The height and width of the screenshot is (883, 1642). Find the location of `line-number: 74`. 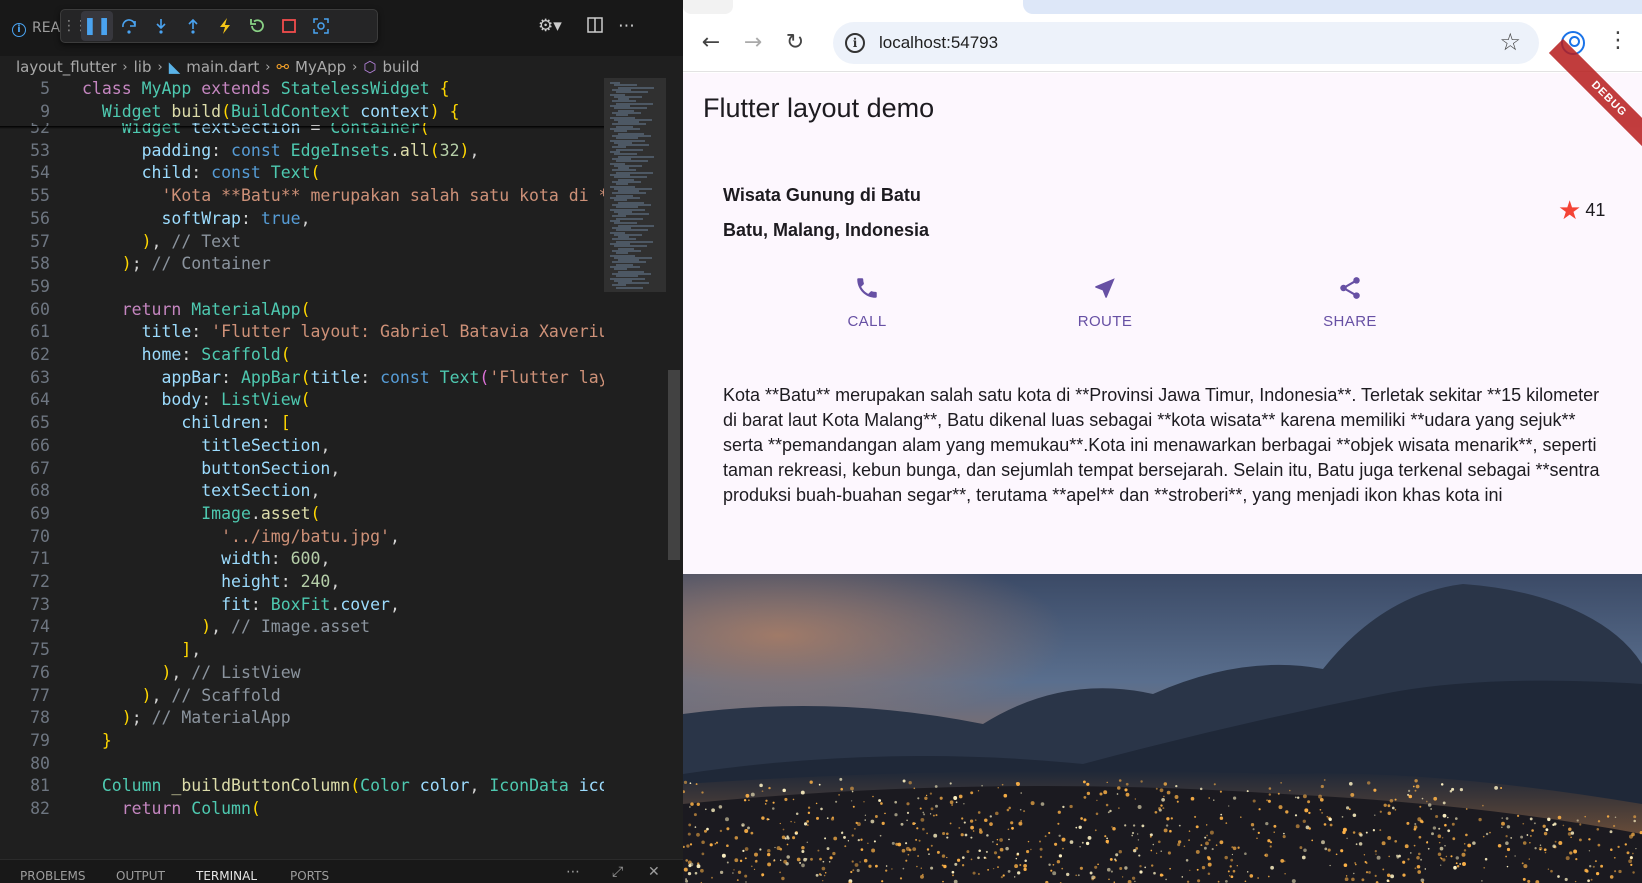

line-number: 74 is located at coordinates (40, 627).